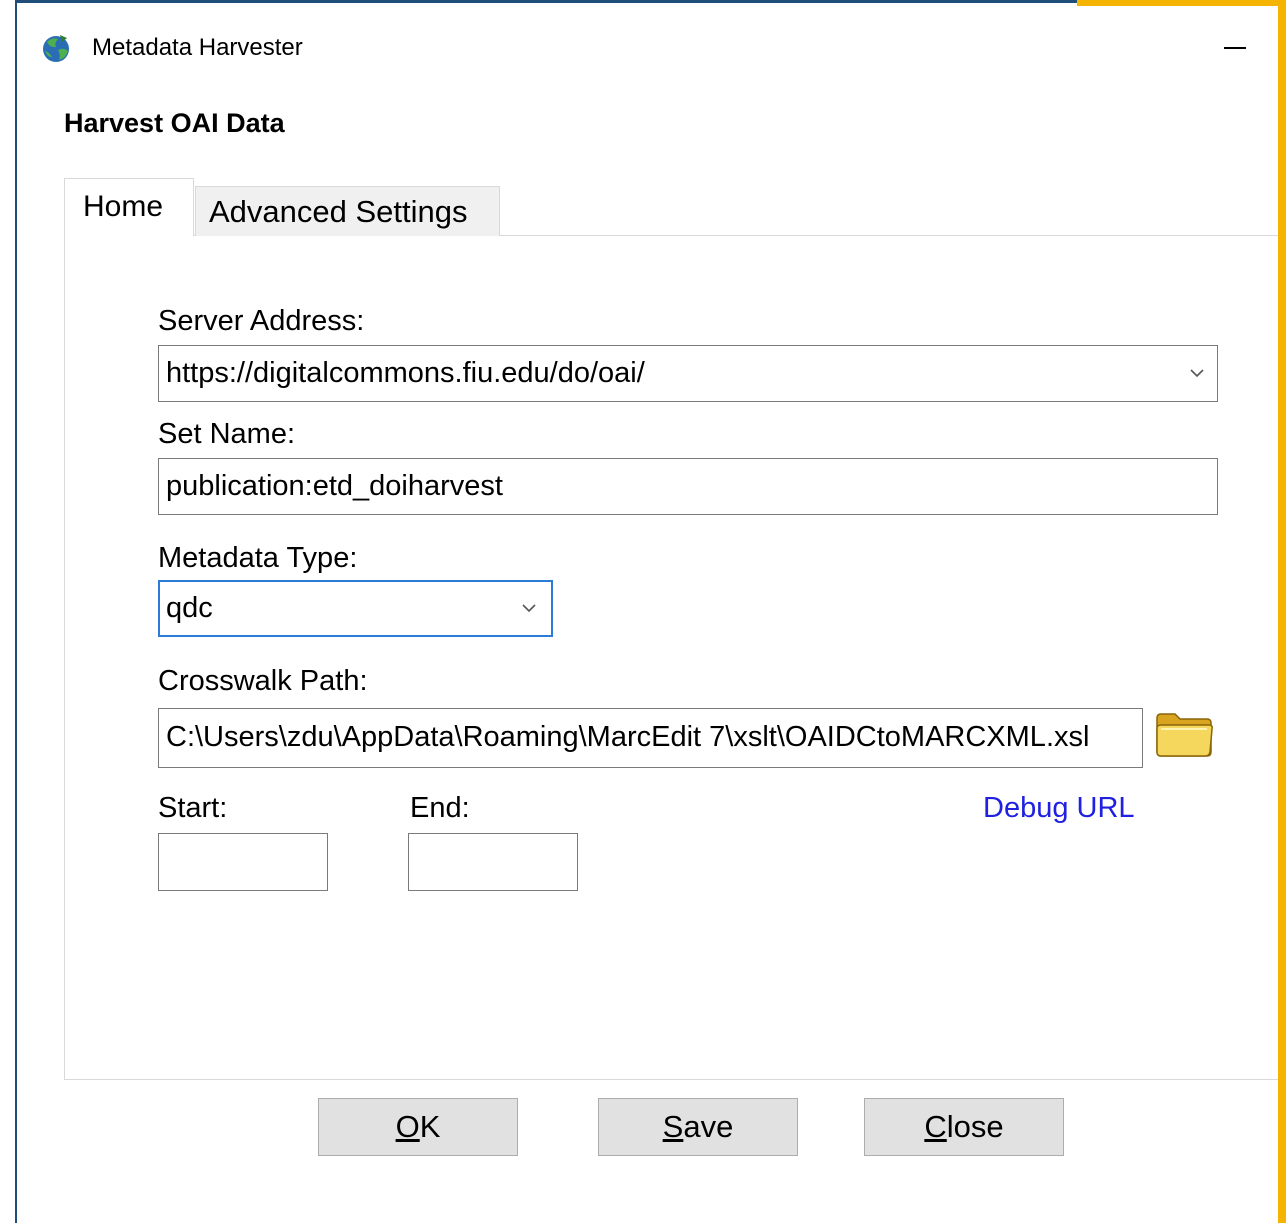 This screenshot has height=1223, width=1286. What do you see at coordinates (261, 321) in the screenshot?
I see `server-address-label: Server Address:` at bounding box center [261, 321].